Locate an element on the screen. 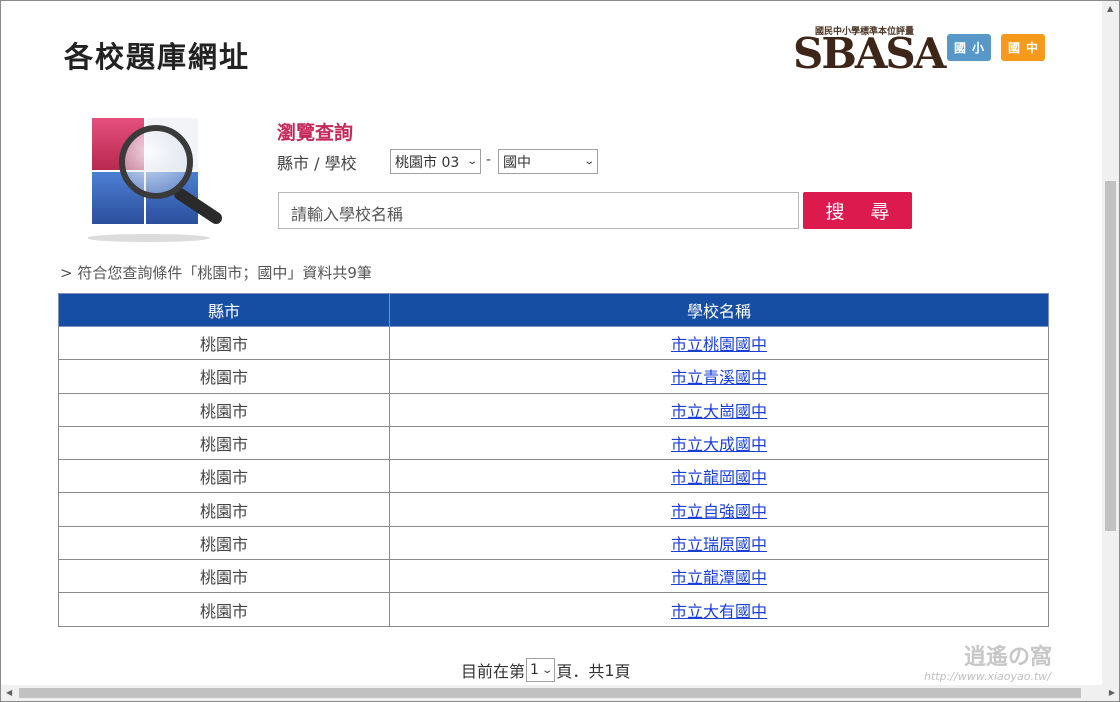 The height and width of the screenshot is (702, 1120). school-link: 市立龍潭國中 is located at coordinates (719, 577).